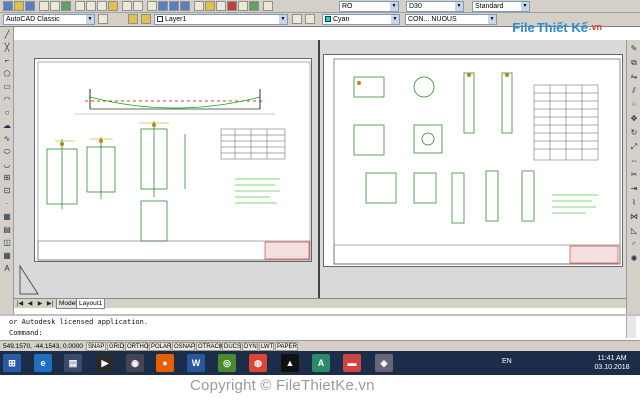  Describe the element at coordinates (152, 6) in the screenshot. I see `pan-icon` at that location.